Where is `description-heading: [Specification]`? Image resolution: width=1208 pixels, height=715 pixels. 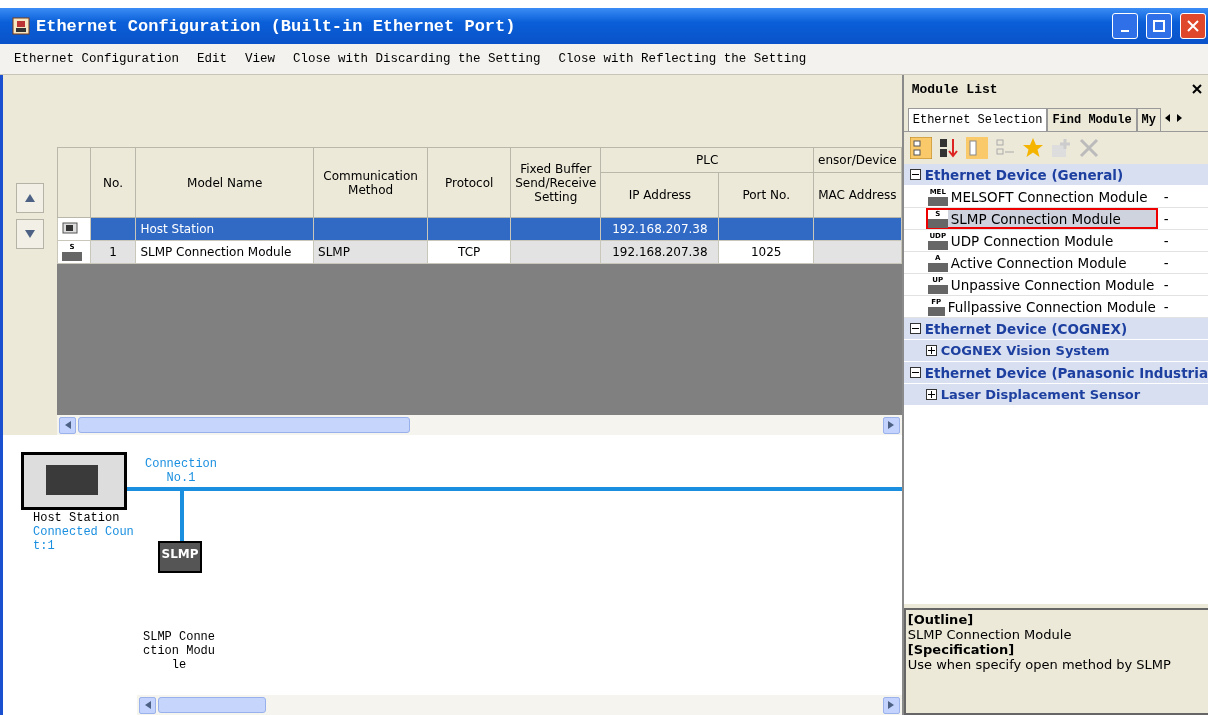 description-heading: [Specification] is located at coordinates (961, 649).